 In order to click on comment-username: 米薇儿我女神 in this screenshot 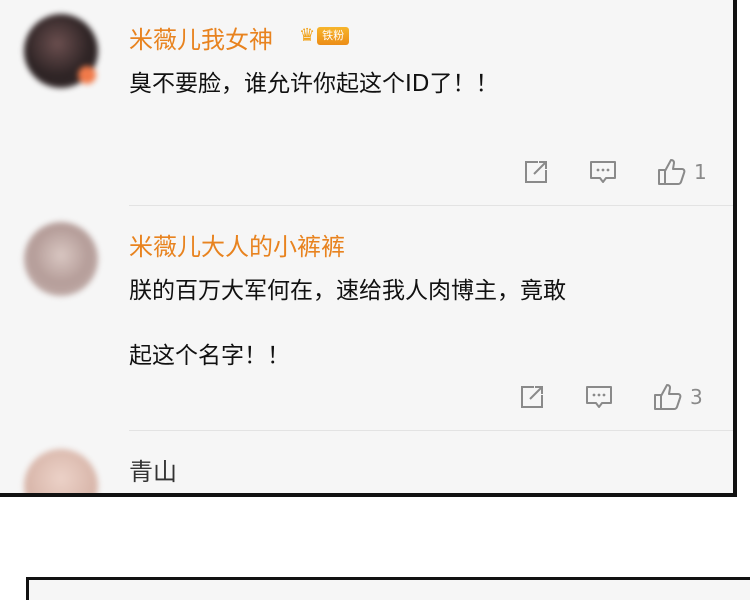, I will do `click(201, 37)`.